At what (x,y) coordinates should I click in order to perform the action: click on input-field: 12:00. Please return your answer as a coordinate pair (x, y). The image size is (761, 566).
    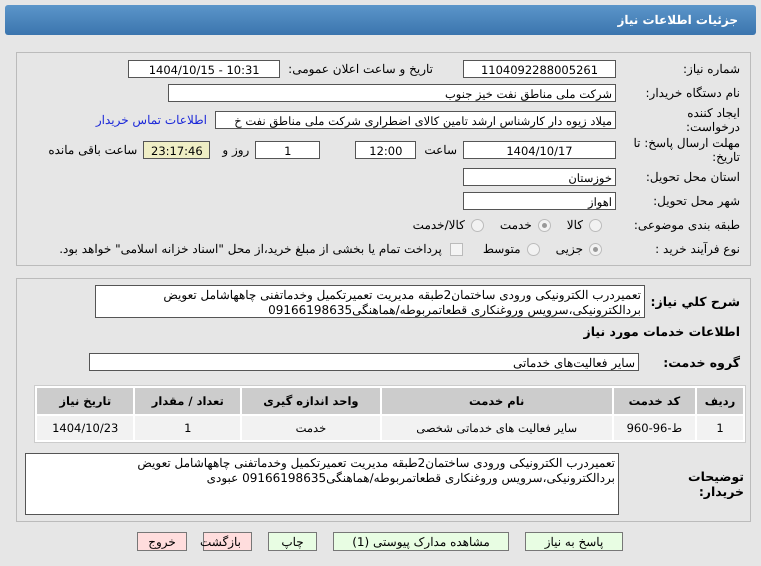
    Looking at the image, I should click on (385, 150).